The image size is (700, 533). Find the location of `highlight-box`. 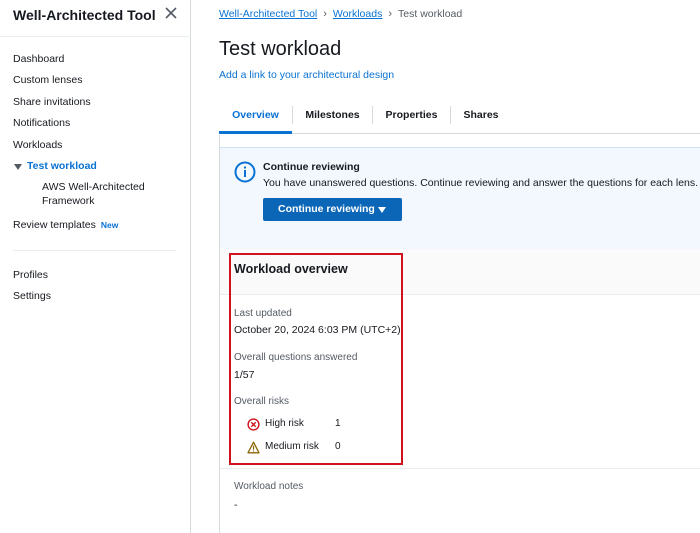

highlight-box is located at coordinates (316, 359).